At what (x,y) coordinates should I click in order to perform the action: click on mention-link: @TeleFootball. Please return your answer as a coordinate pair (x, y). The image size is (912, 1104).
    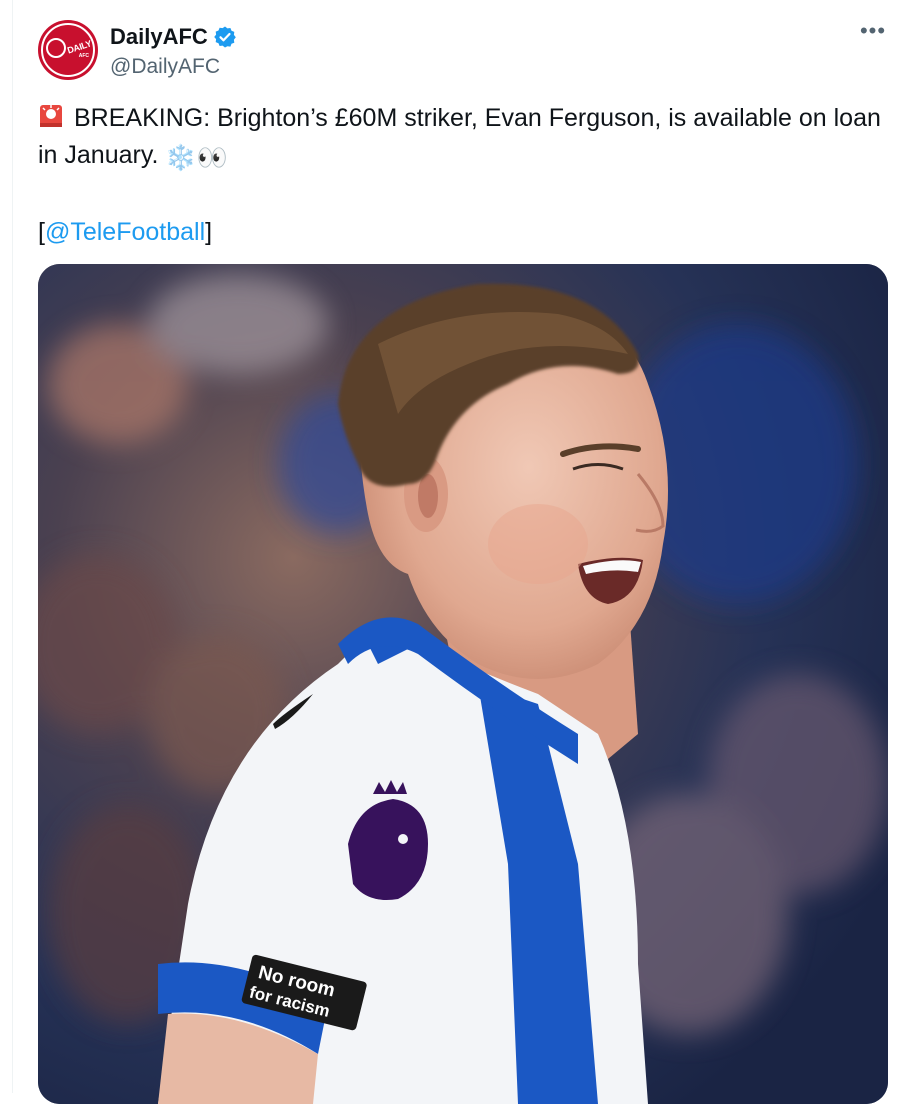
    Looking at the image, I should click on (125, 232).